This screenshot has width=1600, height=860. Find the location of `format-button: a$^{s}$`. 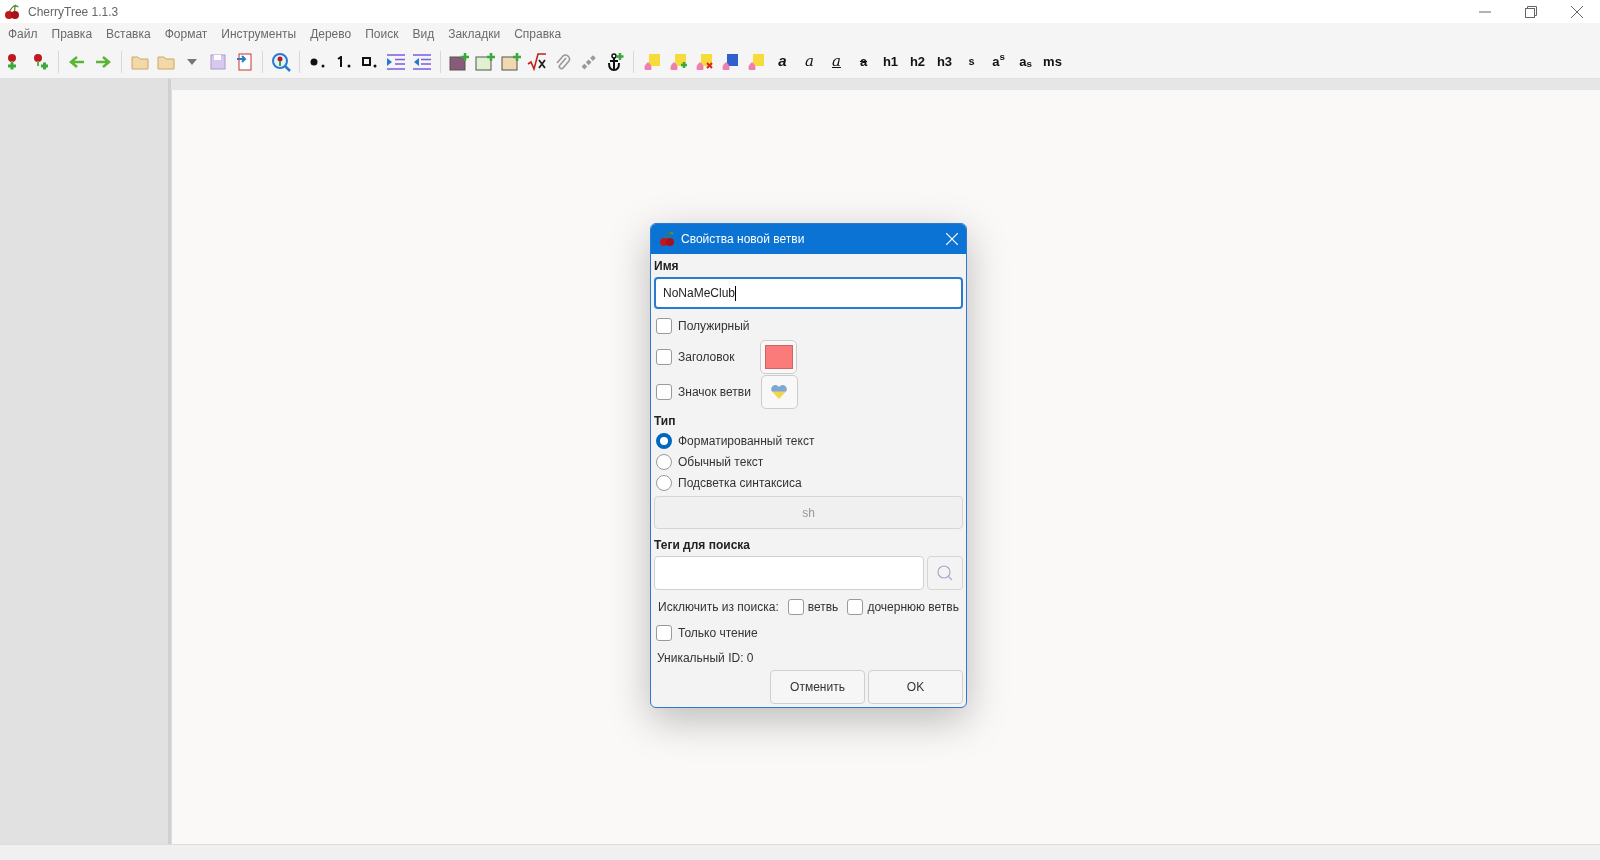

format-button: a$^{s}$ is located at coordinates (998, 61).